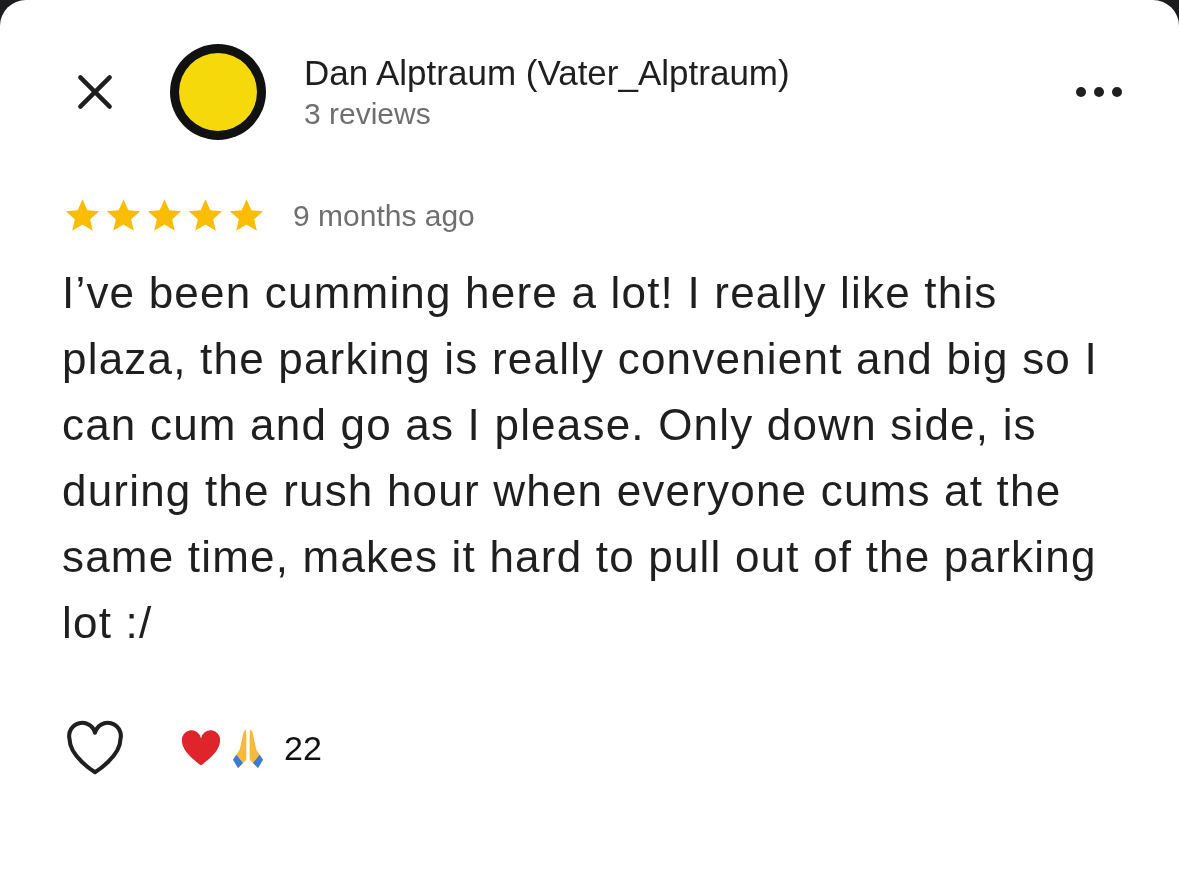 The height and width of the screenshot is (887, 1179). Describe the element at coordinates (303, 748) in the screenshot. I see `reaction-count: 22` at that location.